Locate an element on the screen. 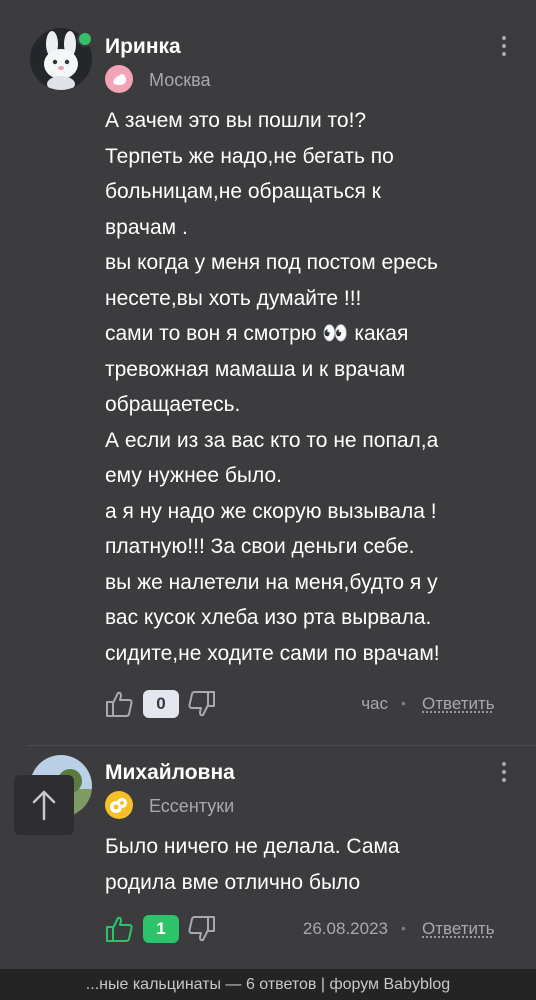  comment-line: родила вме отлично было is located at coordinates (233, 882).